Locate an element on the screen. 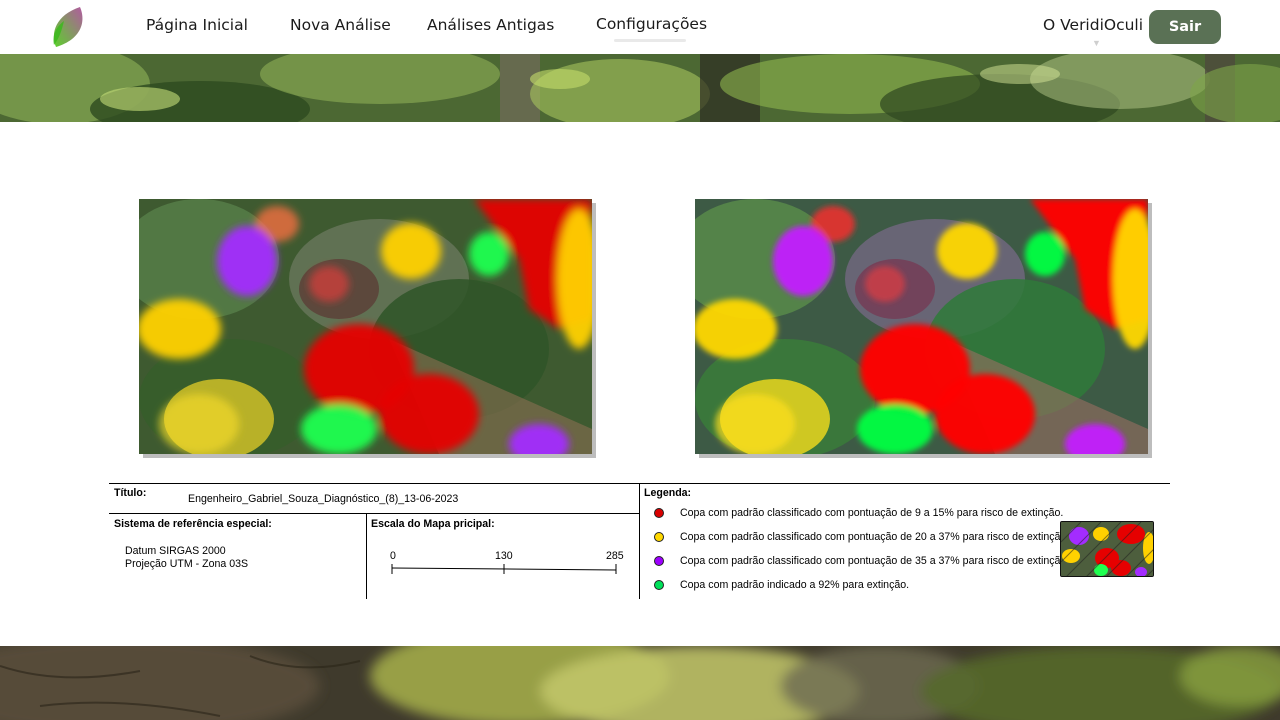 The width and height of the screenshot is (1280, 720). legend-dot-yellow is located at coordinates (659, 537).